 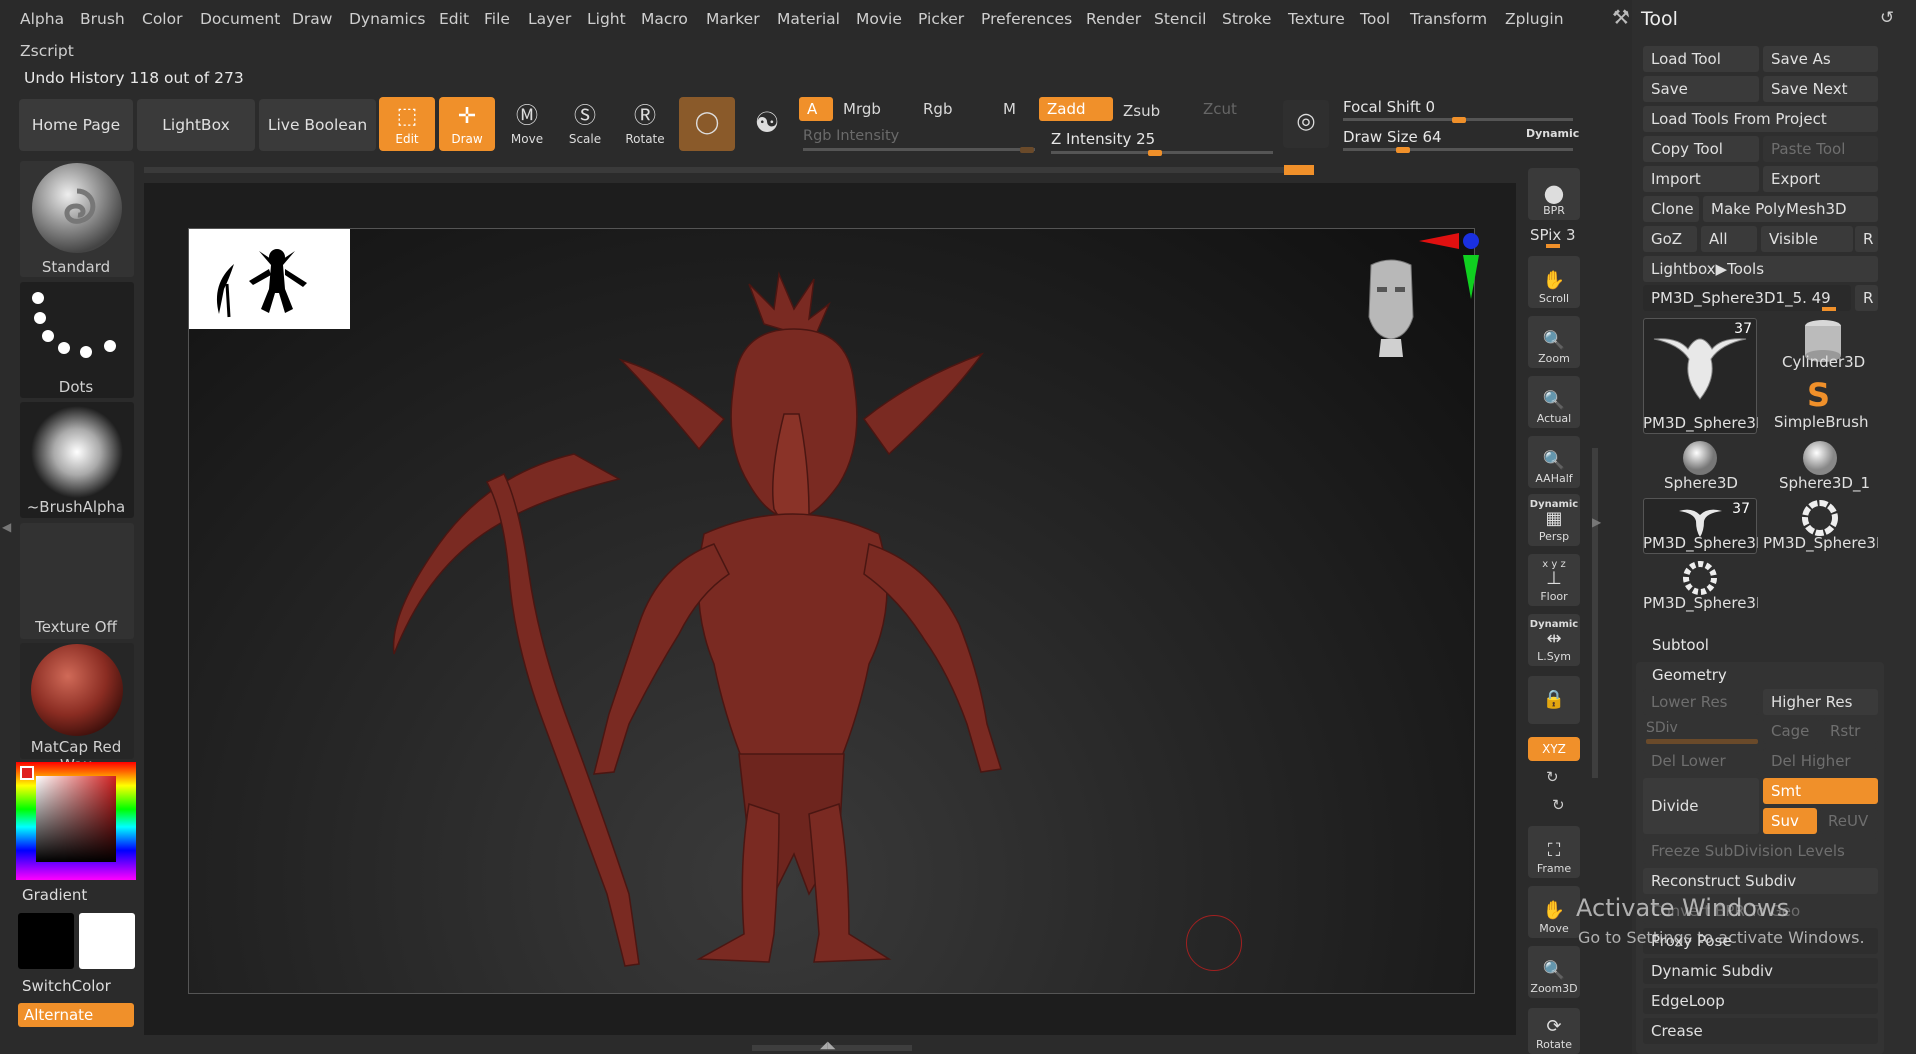 I want to click on scale-button: Ⓢ Scale, so click(x=585, y=124).